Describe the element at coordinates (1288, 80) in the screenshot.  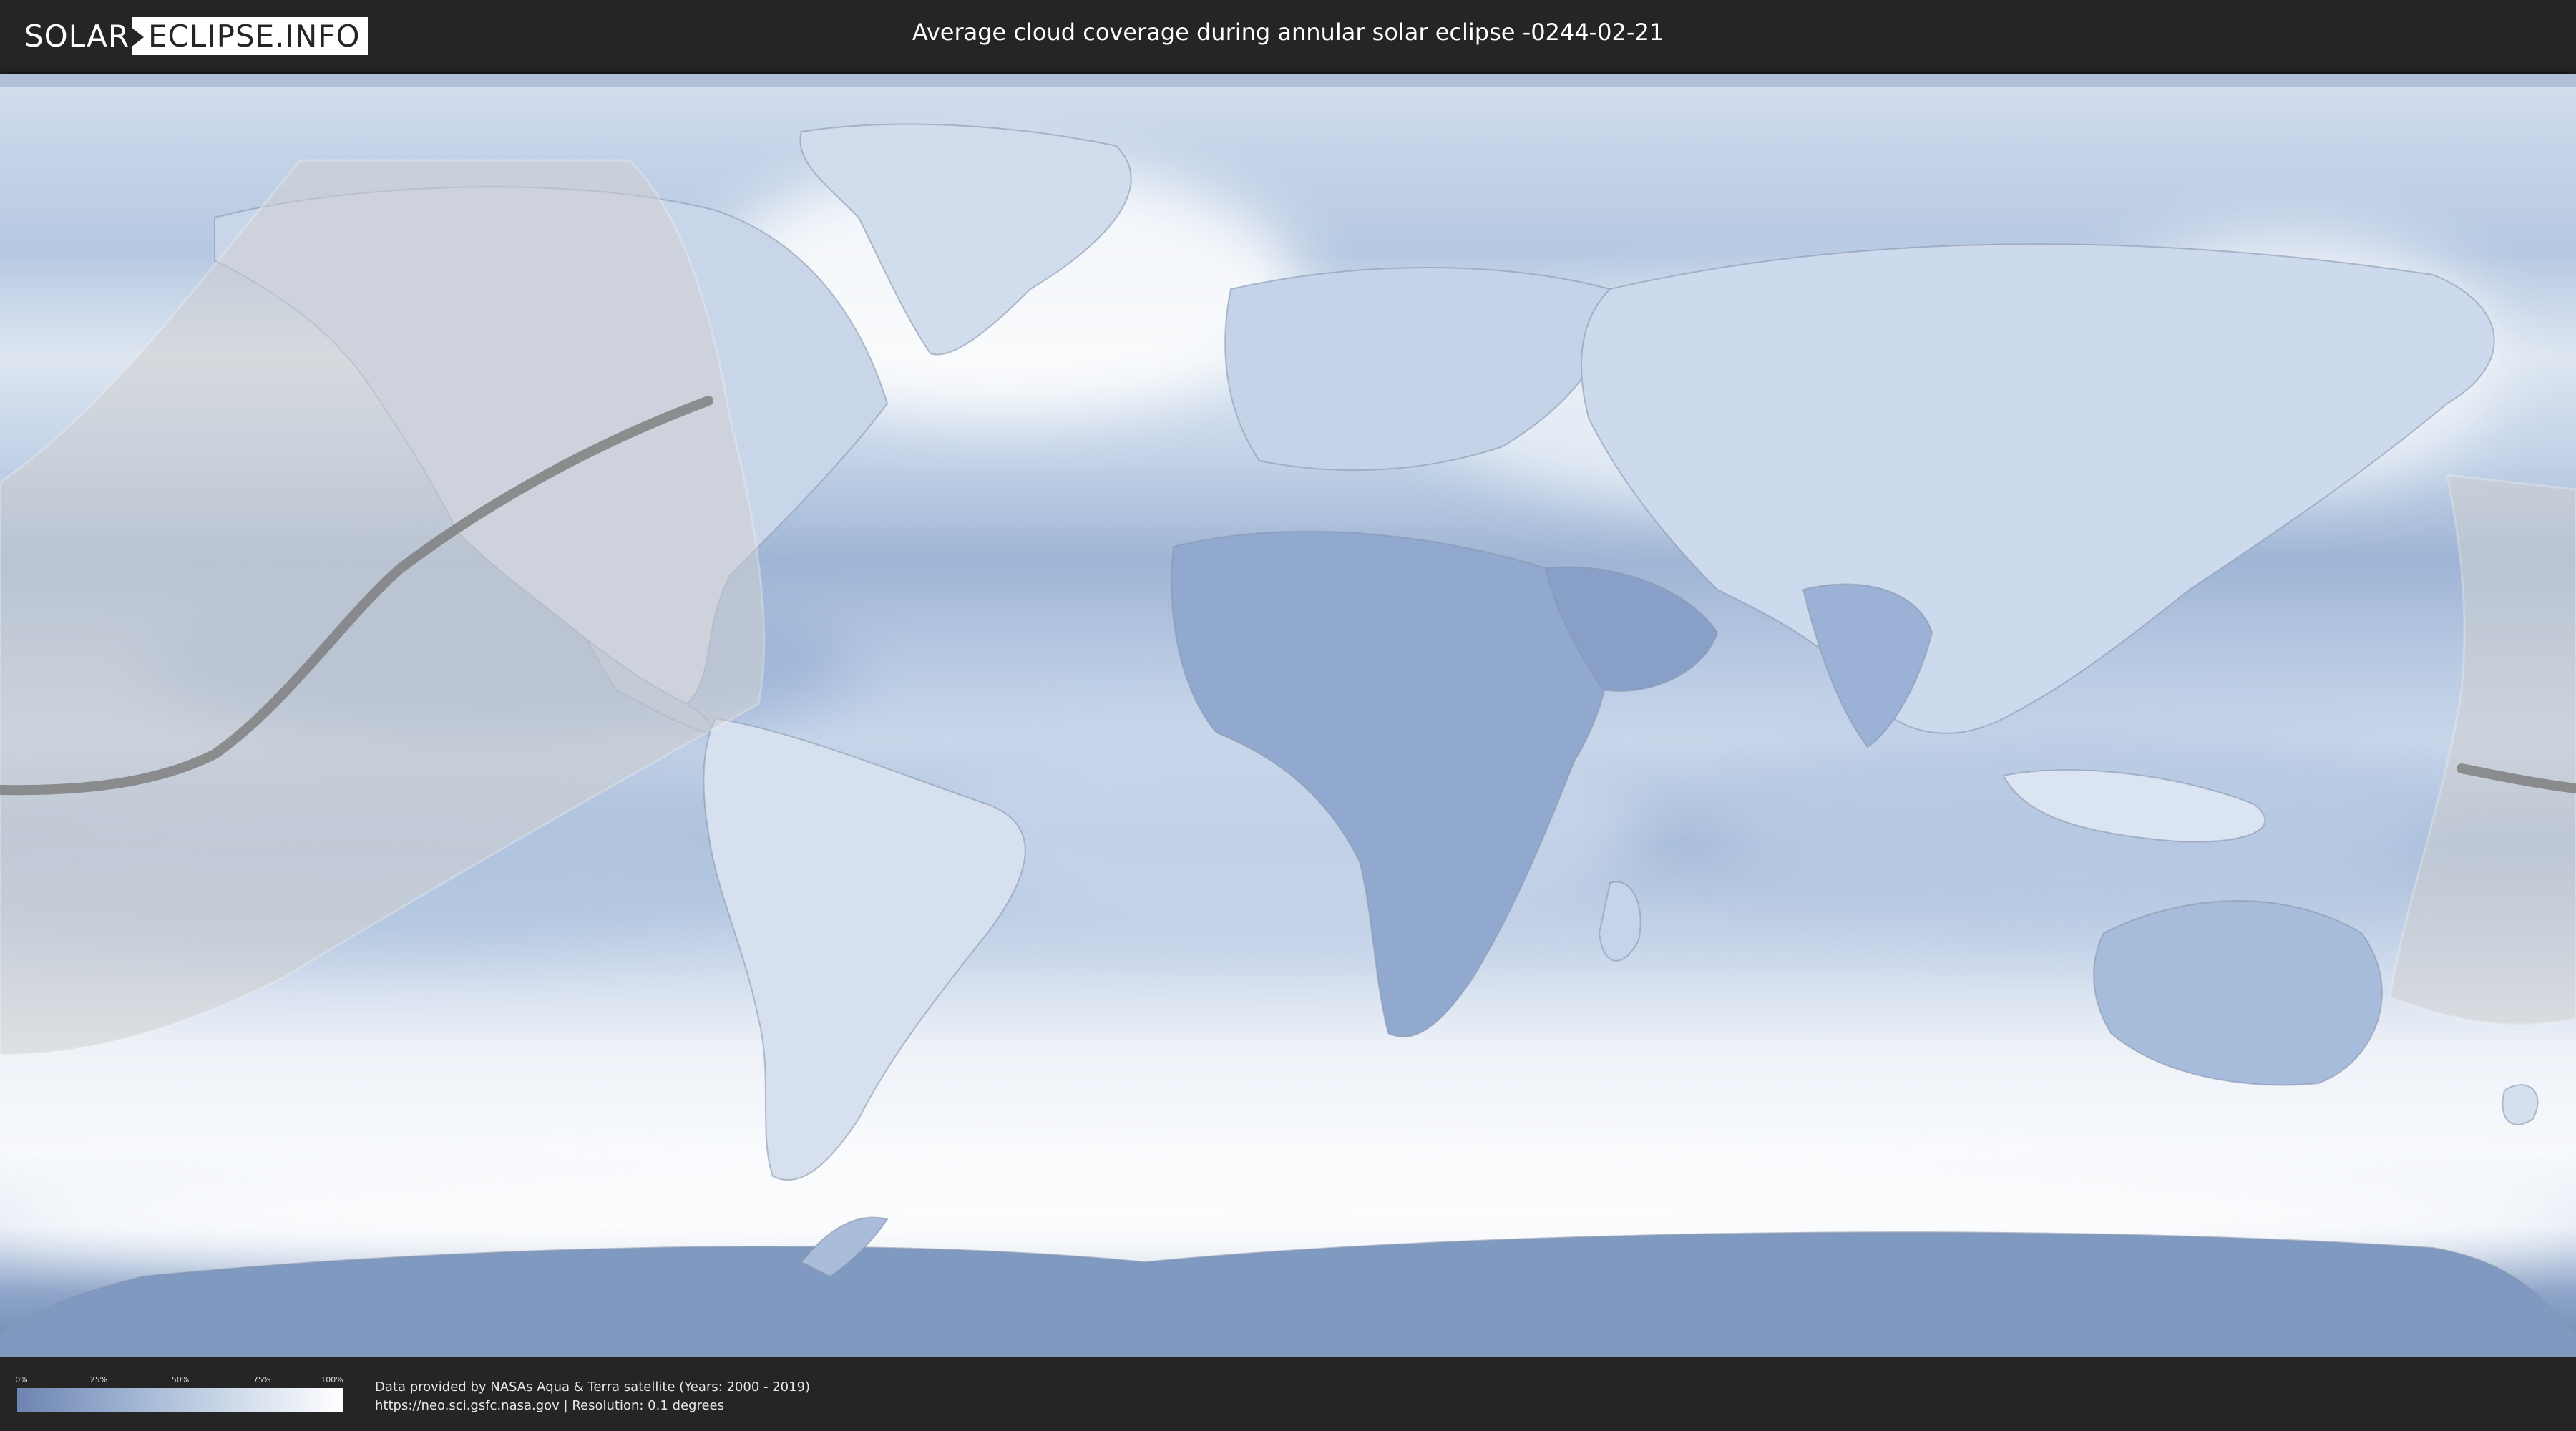
I see `map-top-shade` at that location.